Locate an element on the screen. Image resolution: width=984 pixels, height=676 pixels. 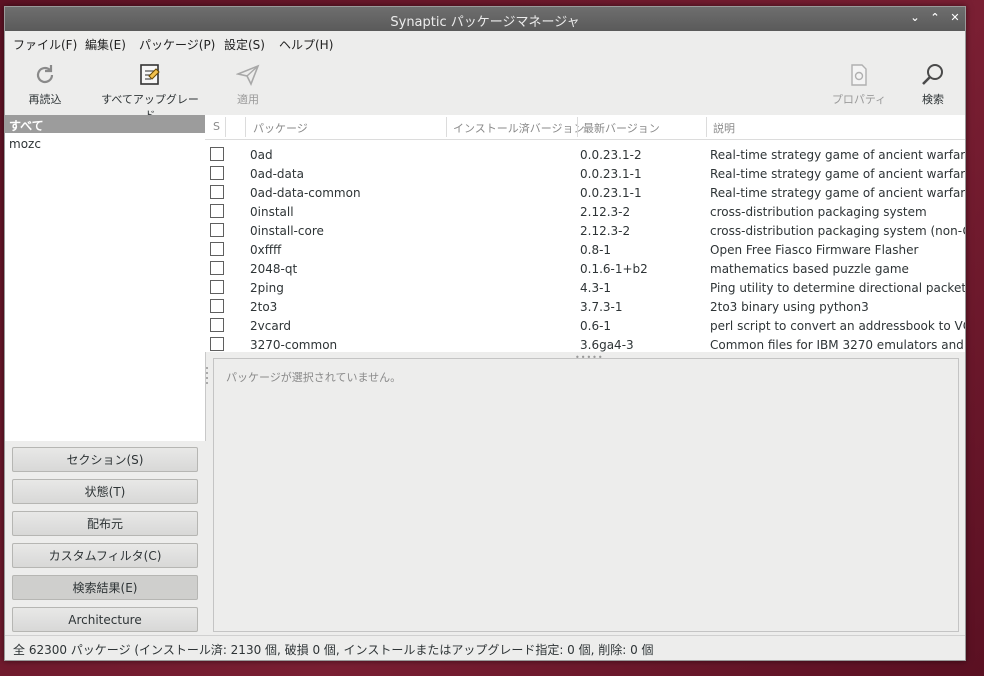
col-s: S is located at coordinates (216, 126).